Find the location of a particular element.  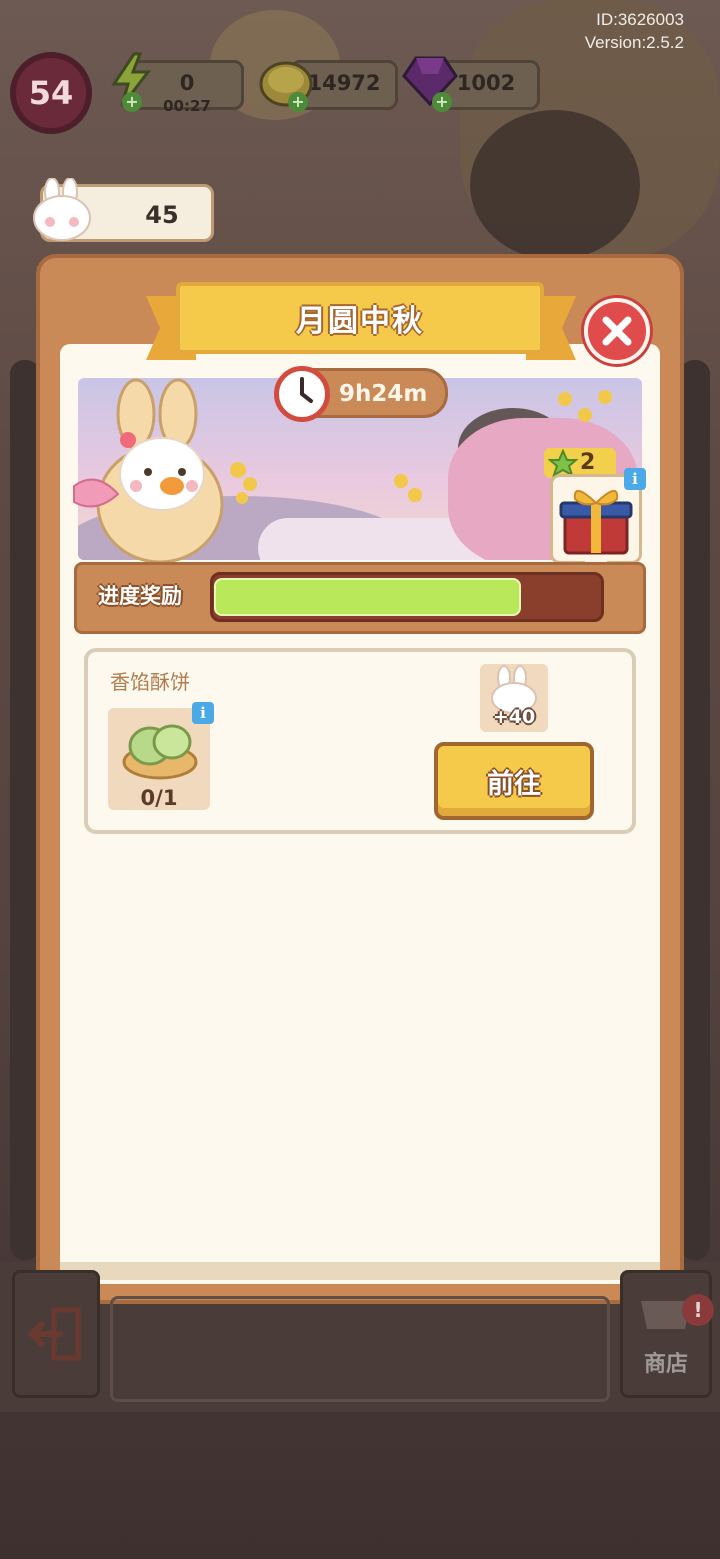

item-info-icon: i is located at coordinates (203, 713).